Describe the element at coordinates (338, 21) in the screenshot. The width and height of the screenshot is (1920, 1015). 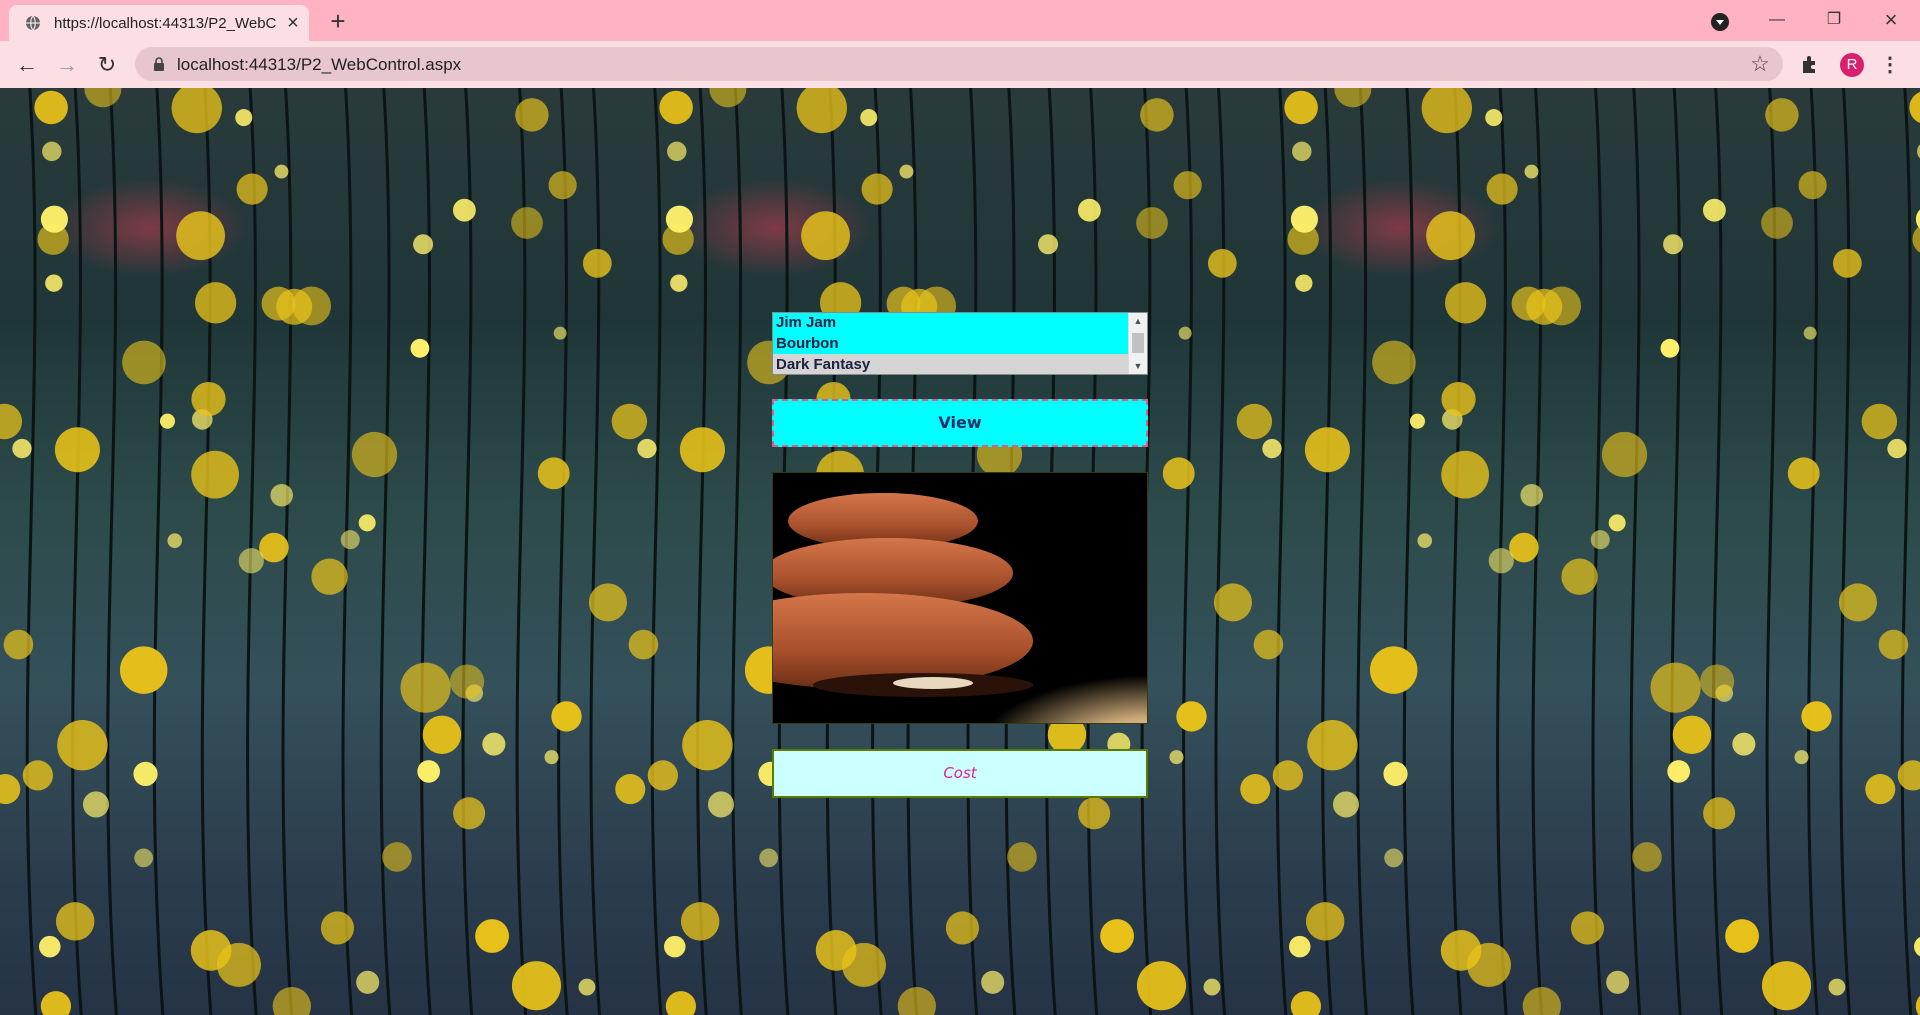
I see `new-tab-button: +` at that location.